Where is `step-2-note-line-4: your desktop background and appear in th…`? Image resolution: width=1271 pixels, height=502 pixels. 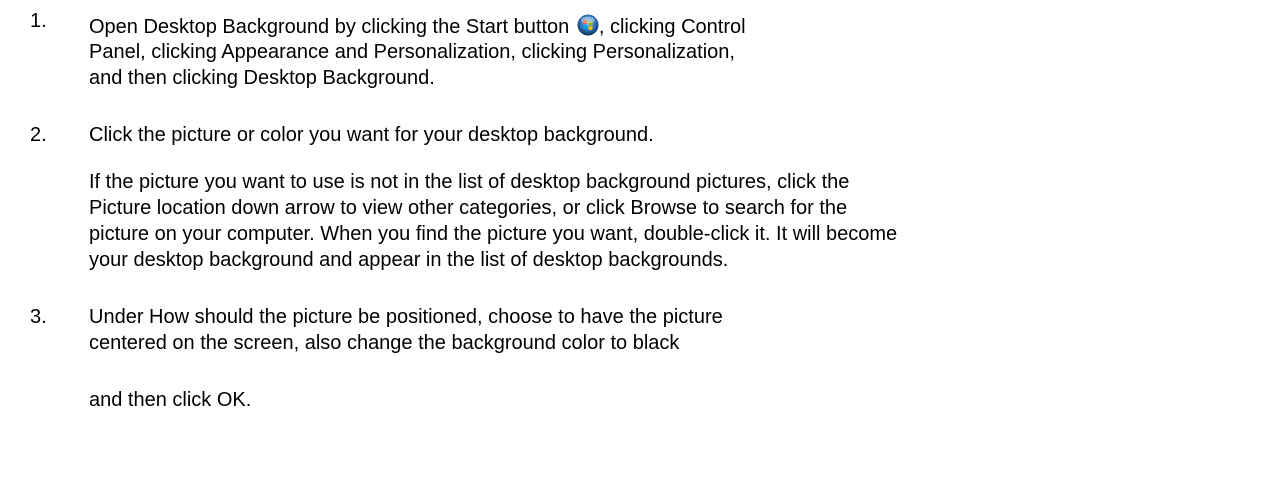
step-2-note-line-4: your desktop background and appear in th… is located at coordinates (409, 260).